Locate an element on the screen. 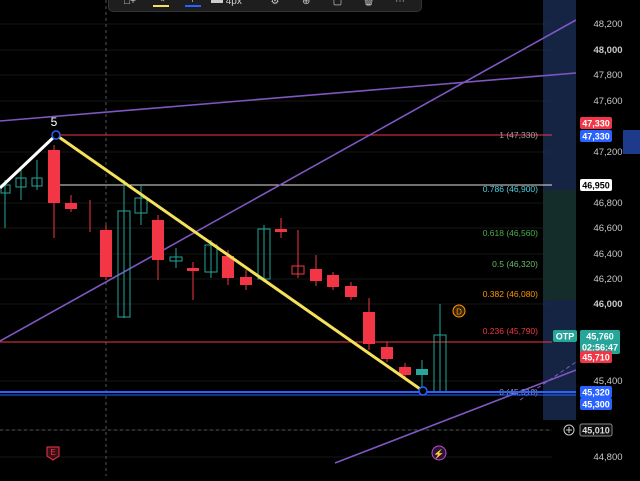 This screenshot has width=640, height=481. earnings-marker-label: E is located at coordinates (52, 452).